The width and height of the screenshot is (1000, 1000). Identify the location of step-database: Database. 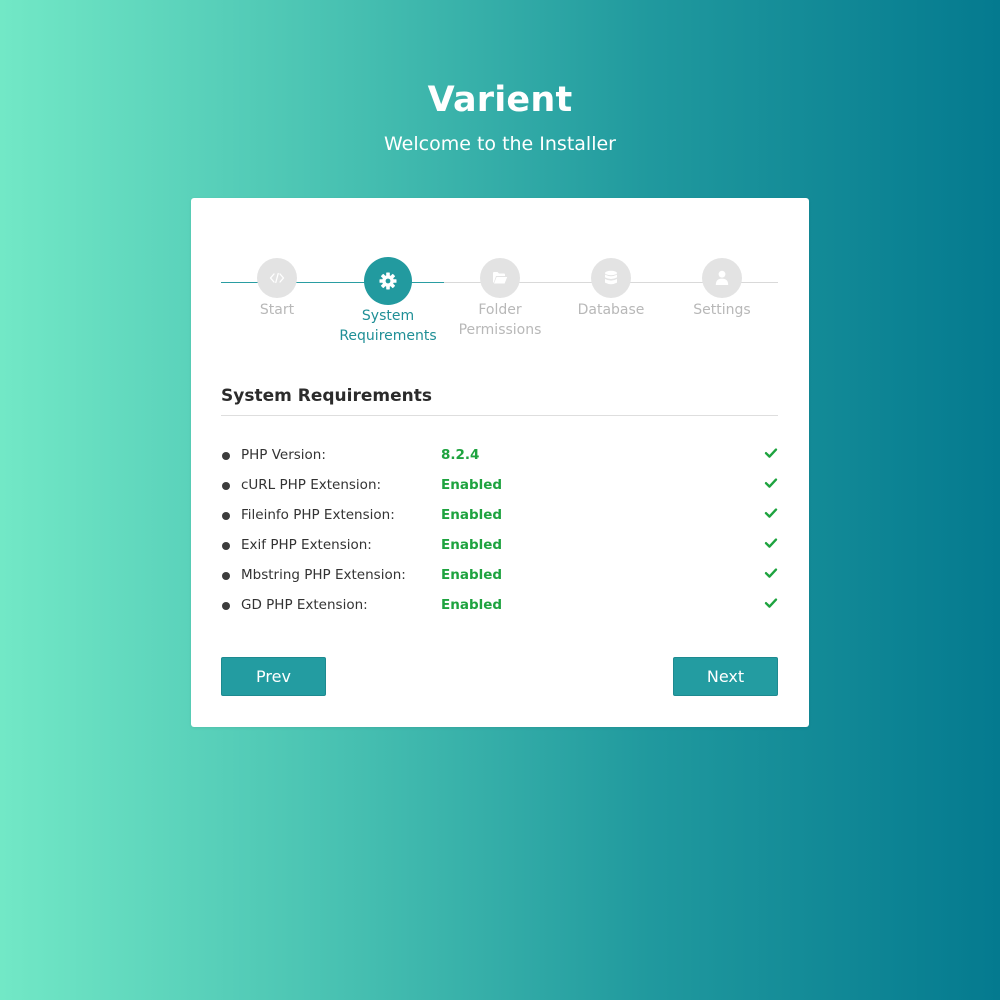
(611, 289).